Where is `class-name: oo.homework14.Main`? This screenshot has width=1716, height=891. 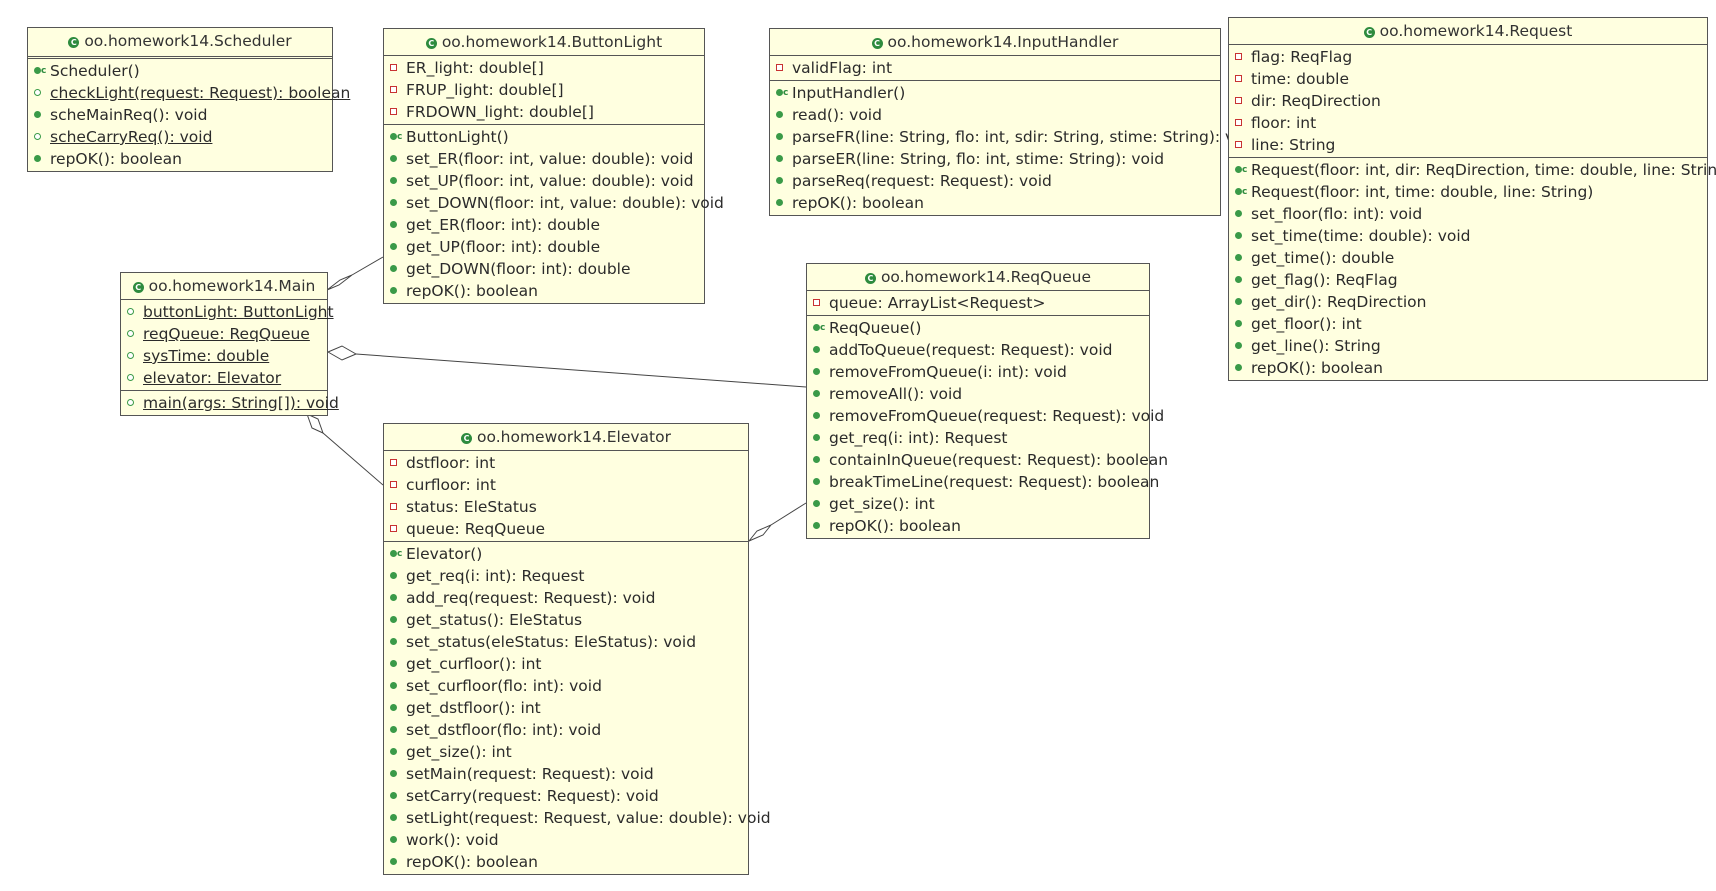
class-name: oo.homework14.Main is located at coordinates (232, 286).